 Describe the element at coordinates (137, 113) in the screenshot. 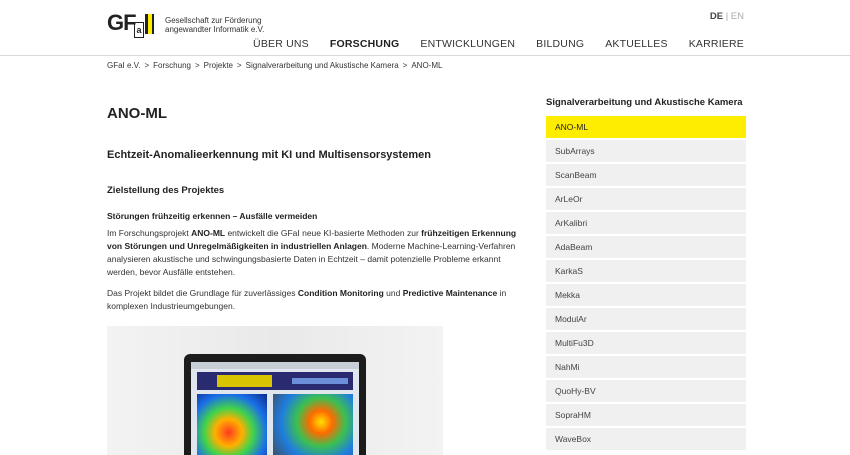

I see `page-title: ANO-ML` at that location.